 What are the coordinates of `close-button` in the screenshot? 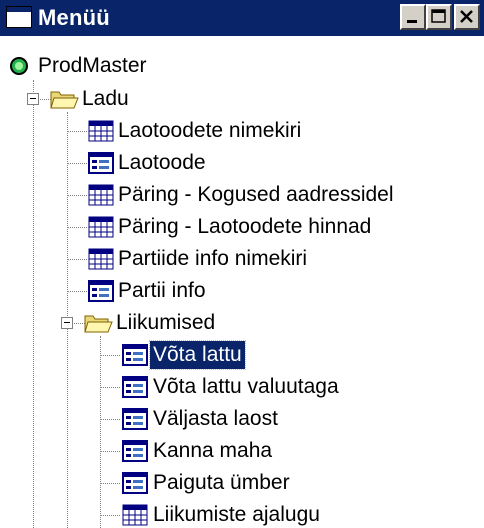 It's located at (467, 17).